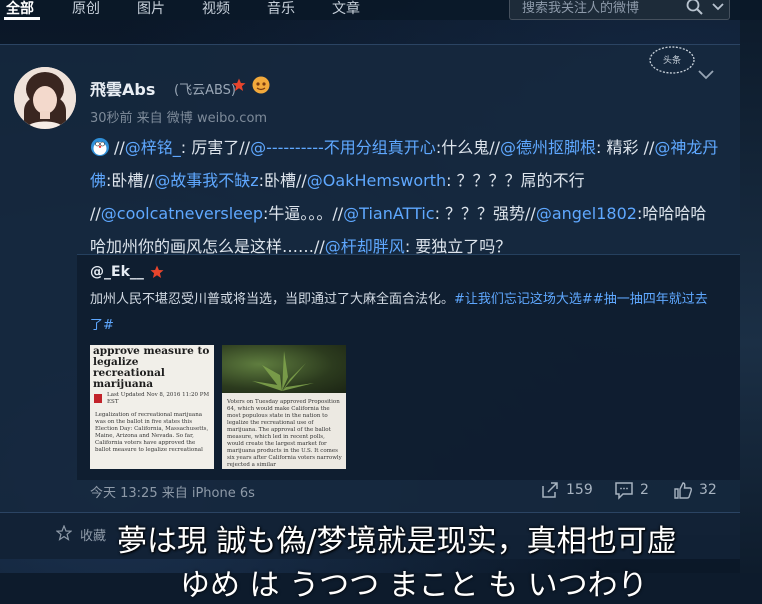 The image size is (762, 604). What do you see at coordinates (751, 286) in the screenshot?
I see `right-edge-panel` at bounding box center [751, 286].